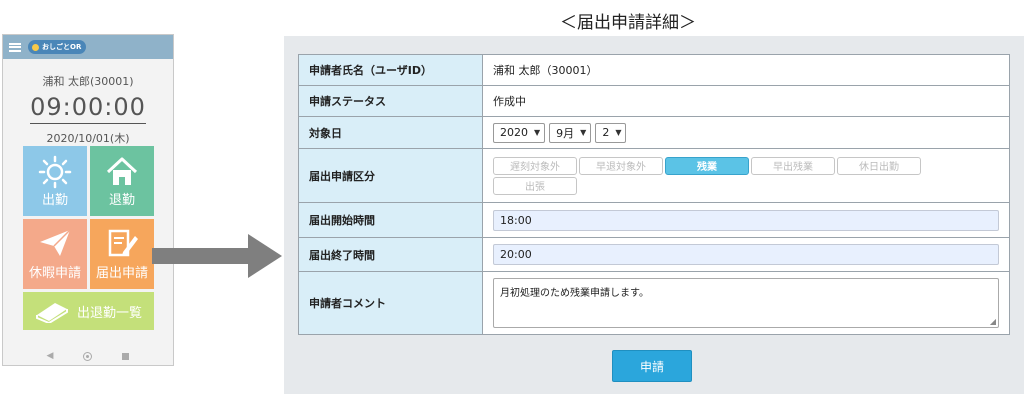 This screenshot has height=394, width=1024. What do you see at coordinates (88, 138) in the screenshot?
I see `current-date: 2020/10/01(木)` at bounding box center [88, 138].